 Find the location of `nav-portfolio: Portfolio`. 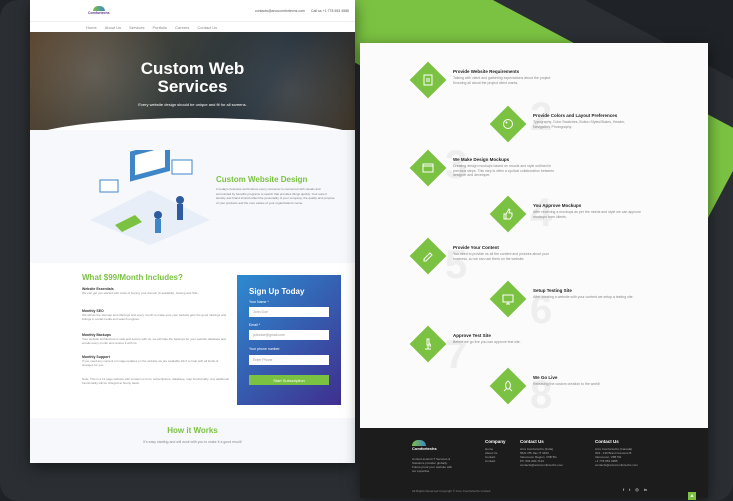

nav-portfolio: Portfolio is located at coordinates (159, 27).